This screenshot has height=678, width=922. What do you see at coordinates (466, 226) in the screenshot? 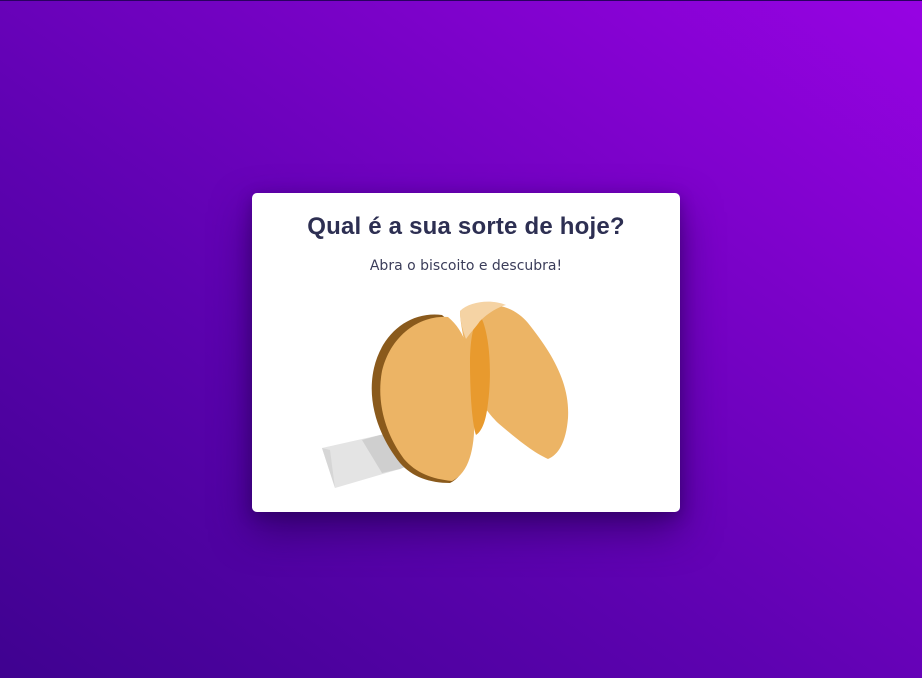
I see `card-title: Qual é a sua sorte de hoje?` at bounding box center [466, 226].